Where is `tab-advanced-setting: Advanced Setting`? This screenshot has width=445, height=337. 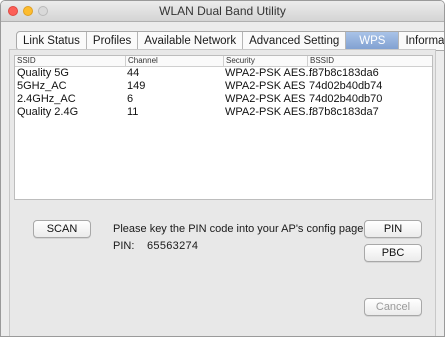 tab-advanced-setting: Advanced Setting is located at coordinates (295, 41).